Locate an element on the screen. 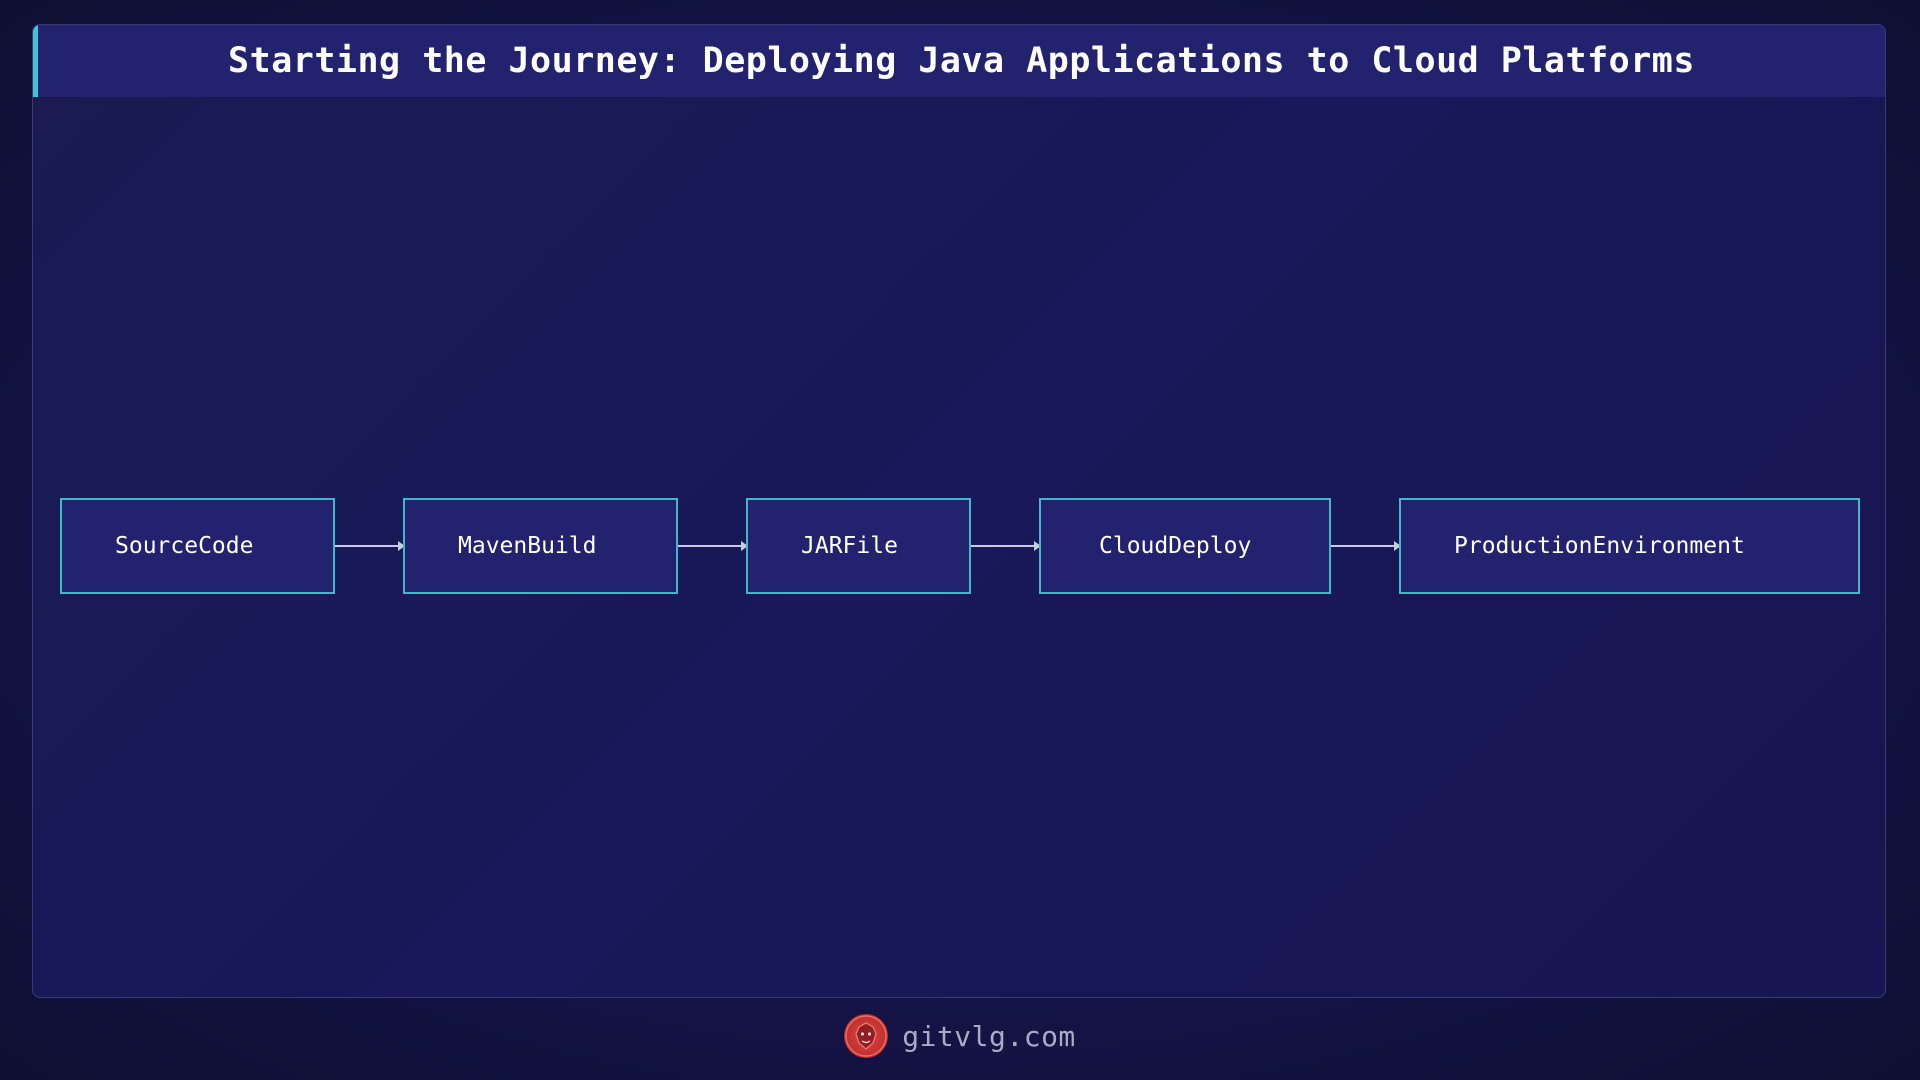  footer-site: gitvlg.com is located at coordinates (989, 1036).